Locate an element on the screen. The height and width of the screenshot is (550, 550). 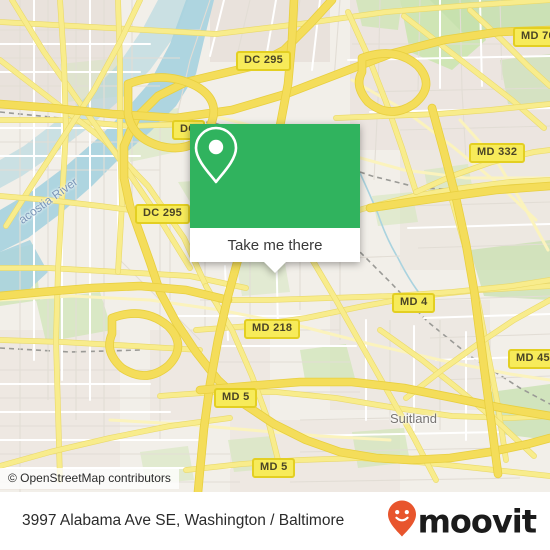
popup-action-bar: Take me there is located at coordinates (275, 250).